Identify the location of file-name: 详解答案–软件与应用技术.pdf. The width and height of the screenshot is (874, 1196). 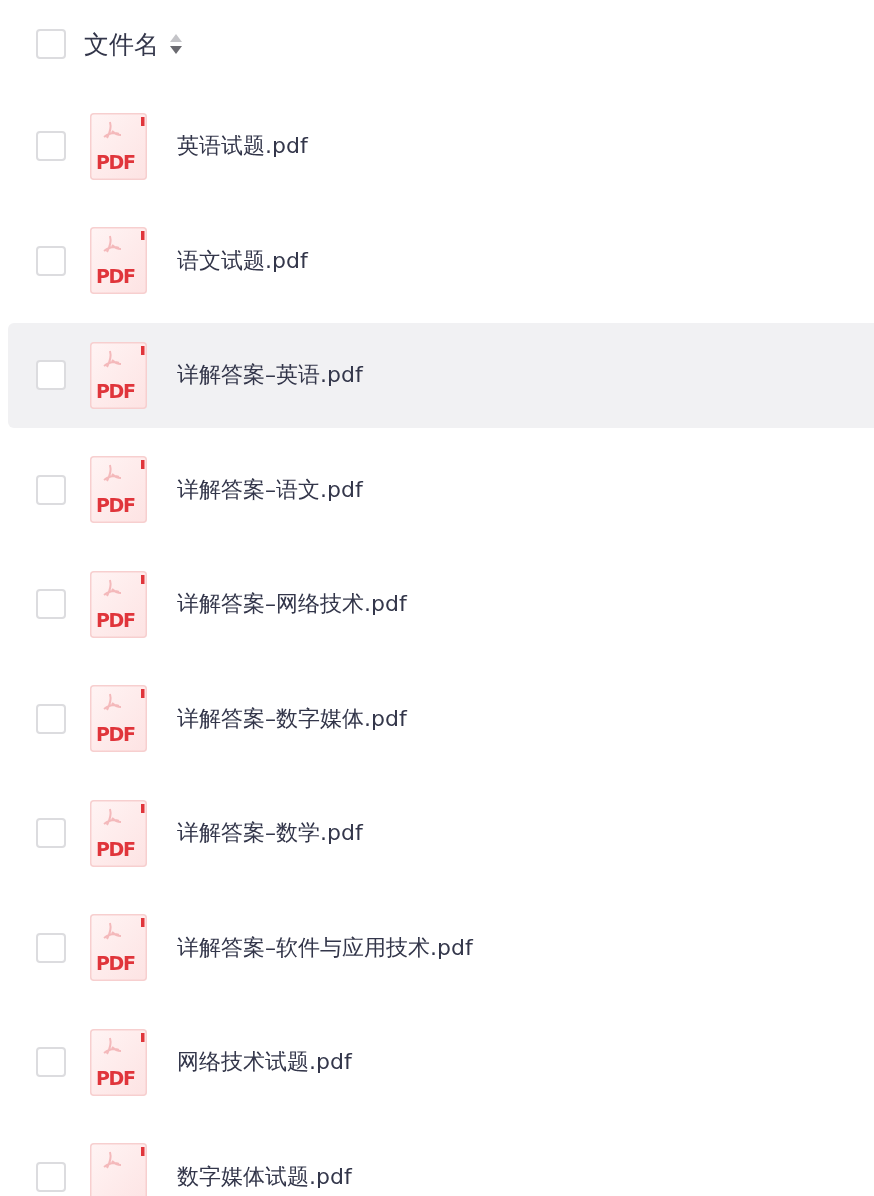
(325, 947).